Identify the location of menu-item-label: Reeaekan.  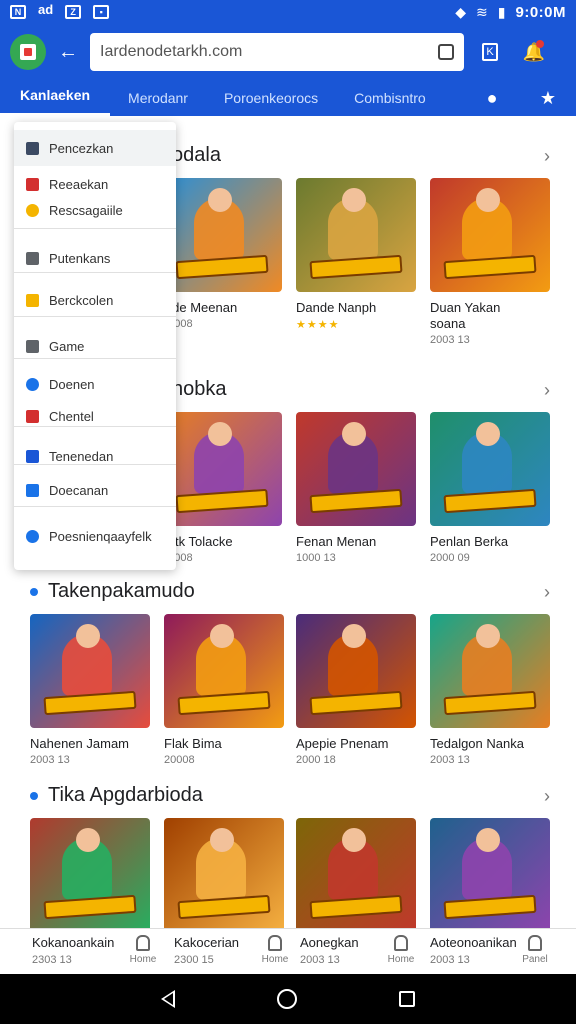
(79, 184).